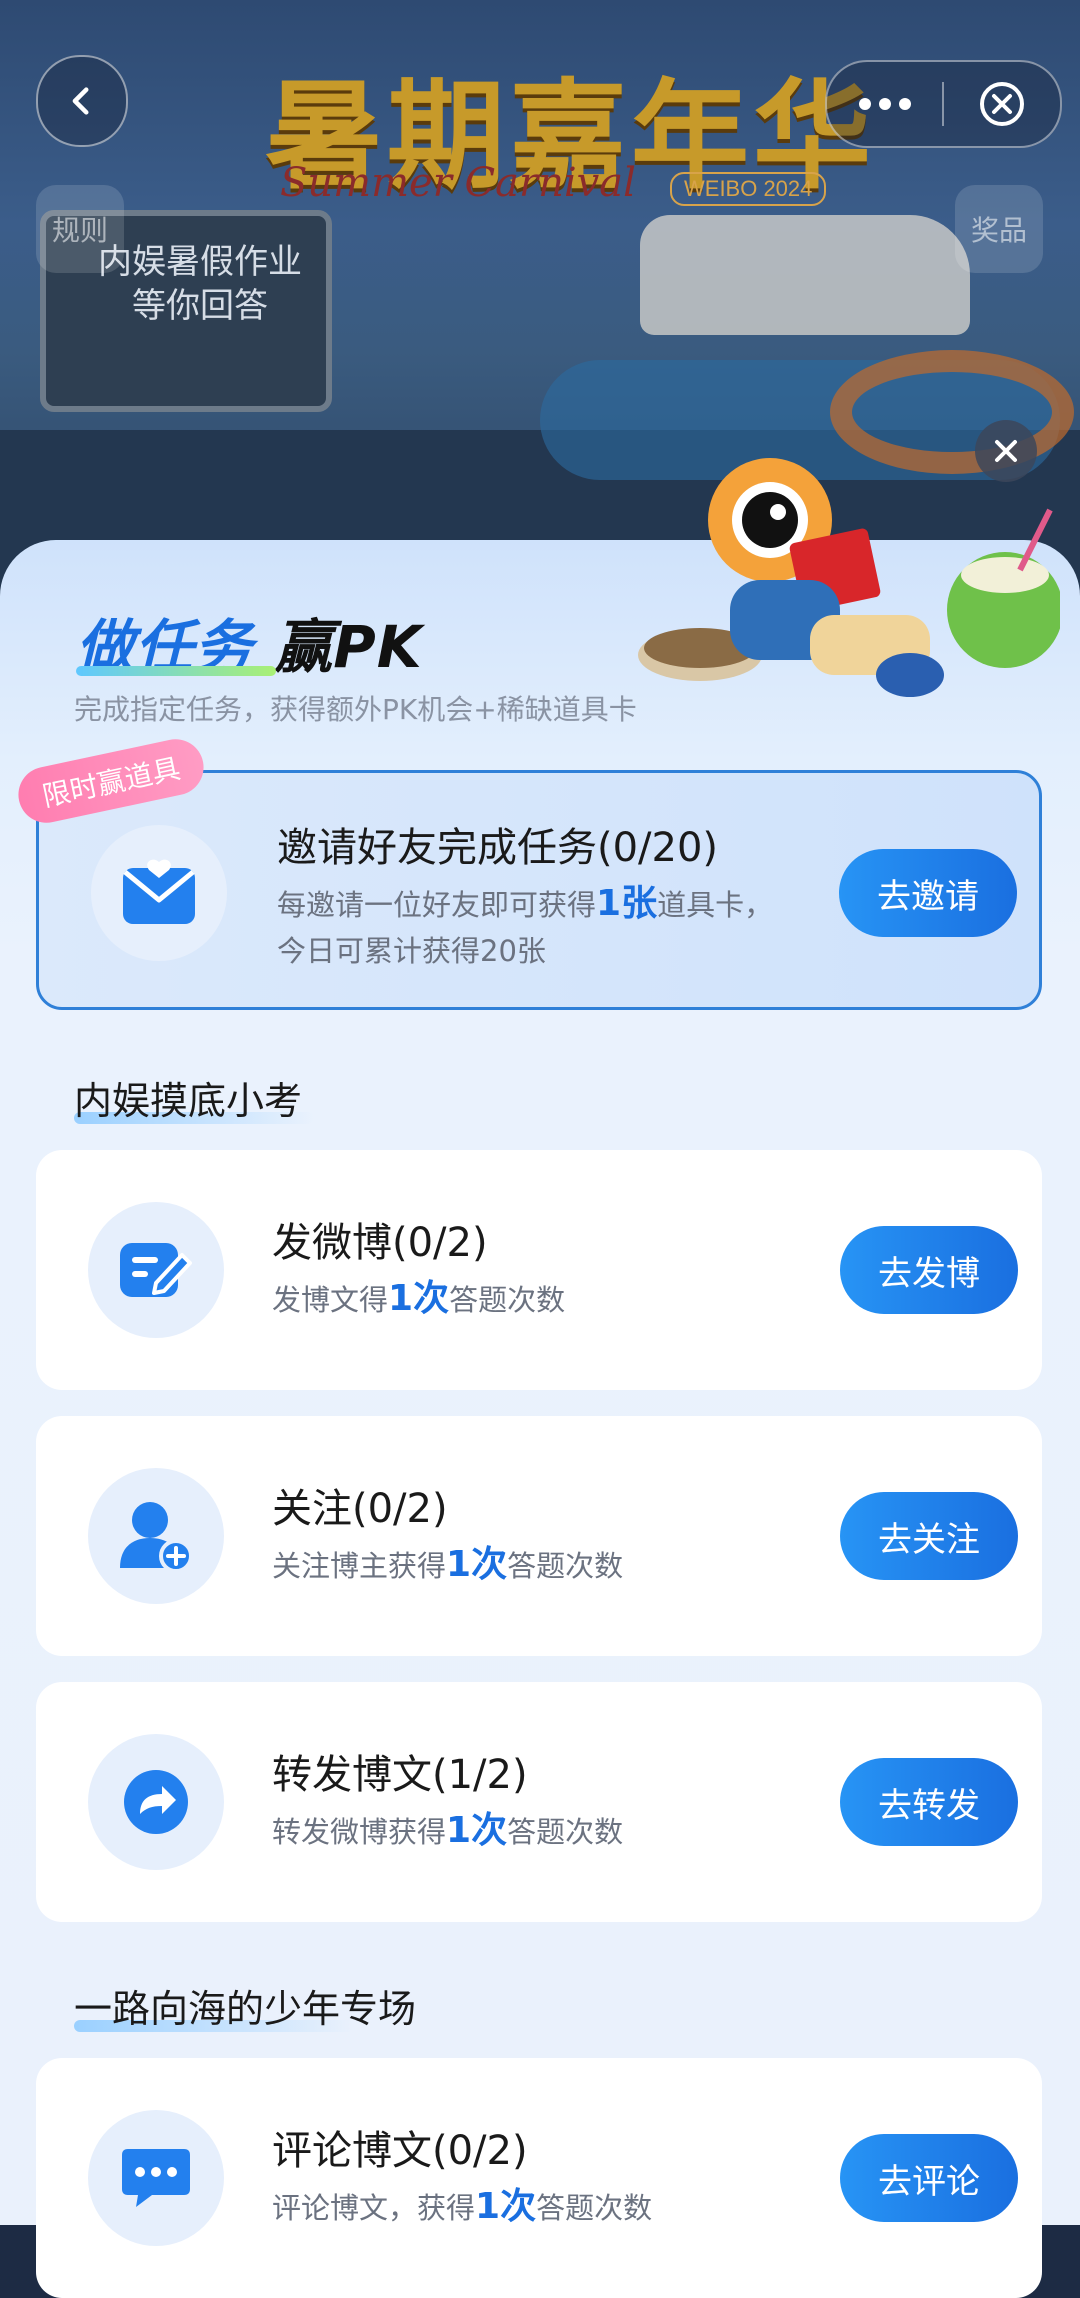 This screenshot has height=2298, width=1080. Describe the element at coordinates (330, 1300) in the screenshot. I see `task-desc-pre: 发博文得` at that location.